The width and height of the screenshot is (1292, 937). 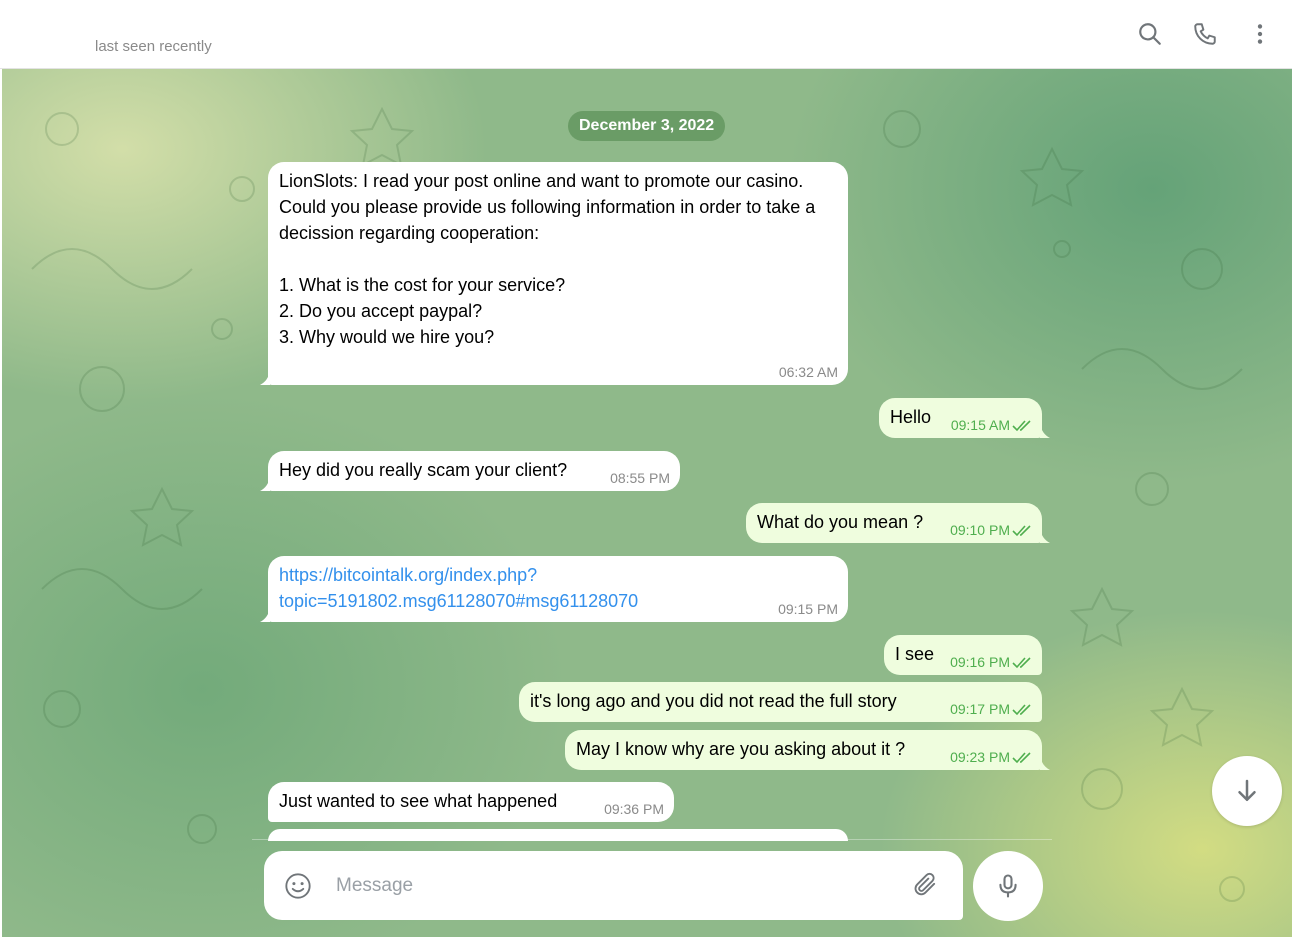 I want to click on message-composer, so click(x=613, y=885).